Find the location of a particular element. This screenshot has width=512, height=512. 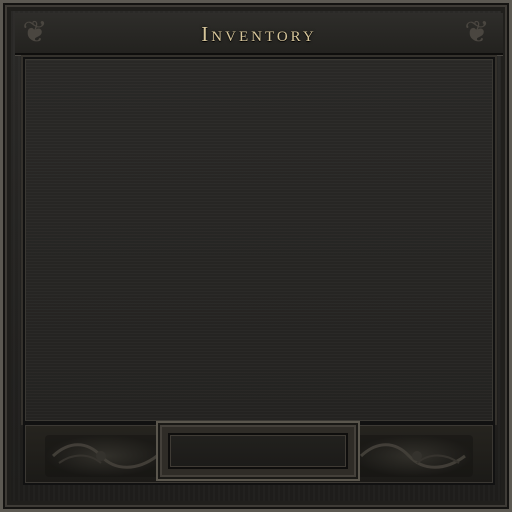

title-bar: Inventory is located at coordinates (259, 34).